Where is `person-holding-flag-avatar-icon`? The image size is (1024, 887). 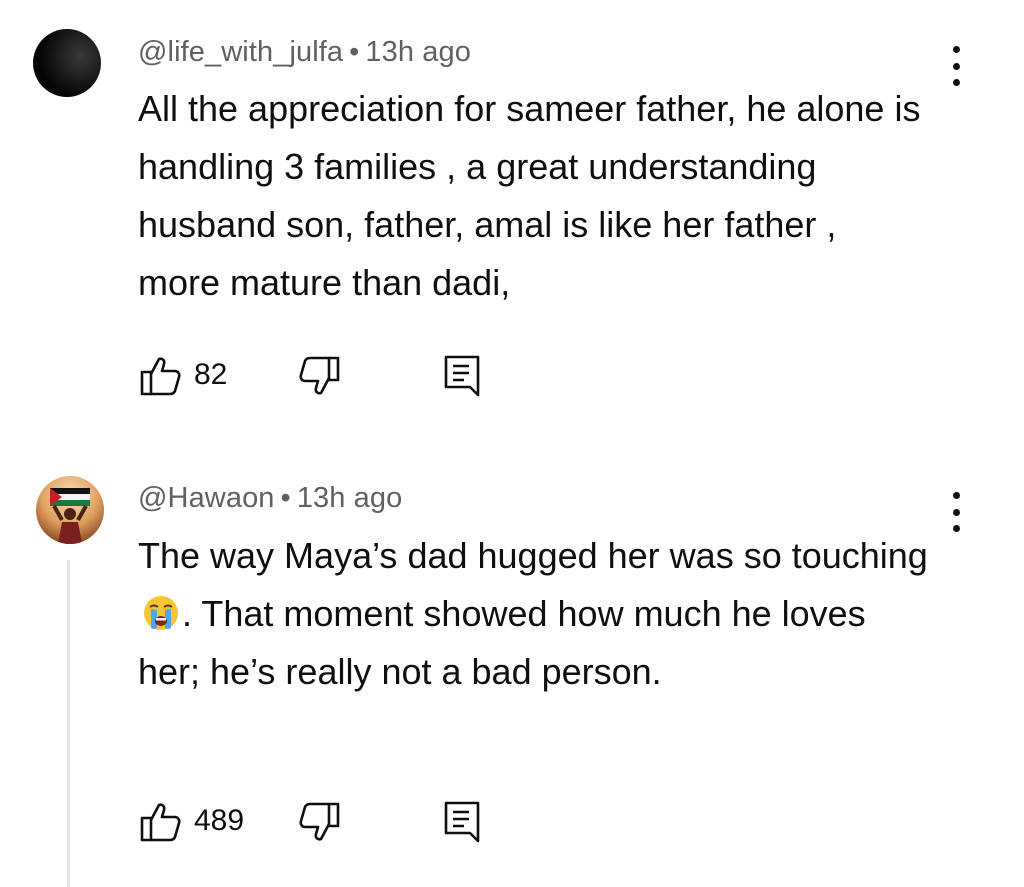
person-holding-flag-avatar-icon is located at coordinates (70, 510).